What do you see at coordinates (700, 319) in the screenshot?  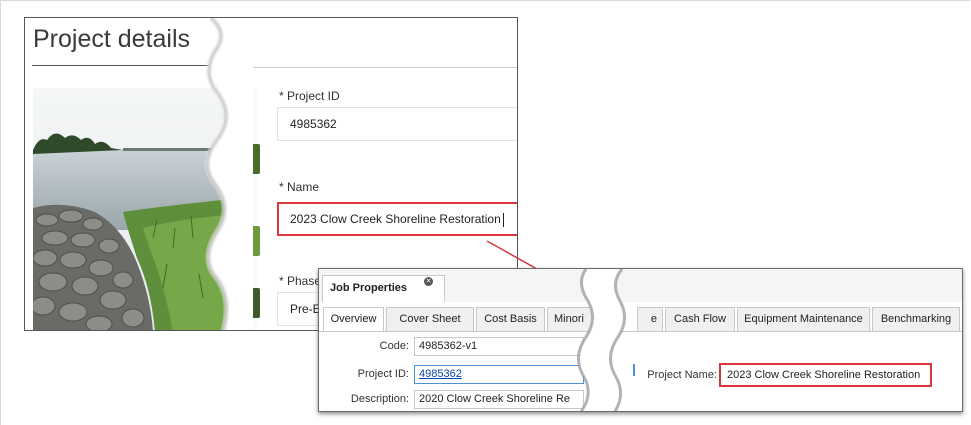 I see `tab-cash-flow: Cash Flow` at bounding box center [700, 319].